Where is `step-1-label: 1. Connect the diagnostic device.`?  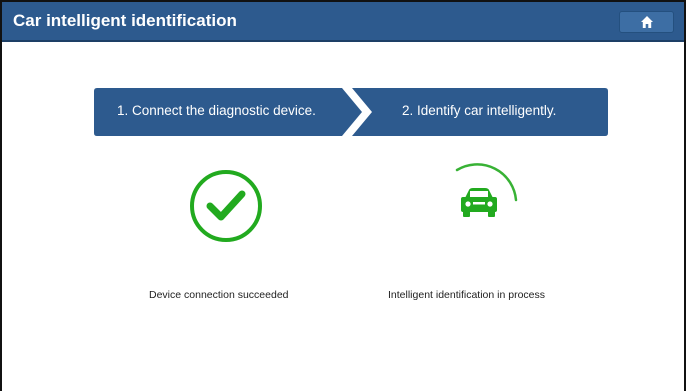
step-1-label: 1. Connect the diagnostic device. is located at coordinates (216, 110).